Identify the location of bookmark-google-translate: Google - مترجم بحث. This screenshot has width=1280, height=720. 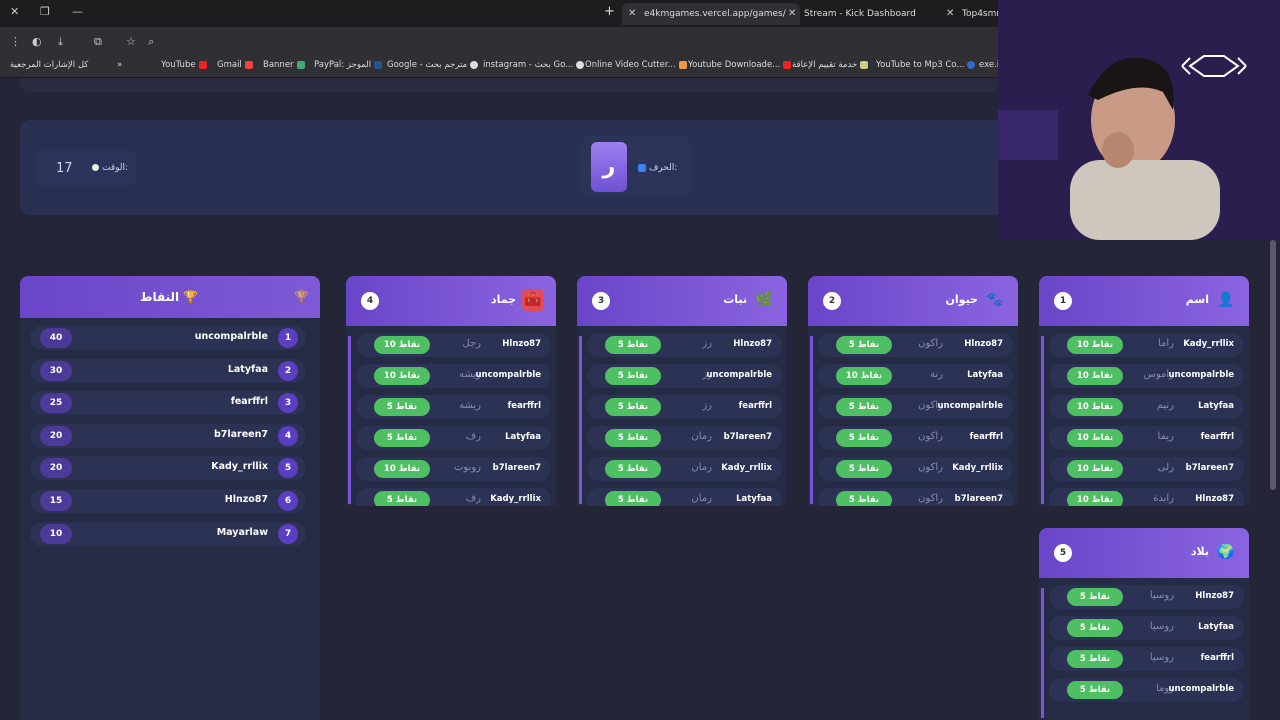
(433, 65).